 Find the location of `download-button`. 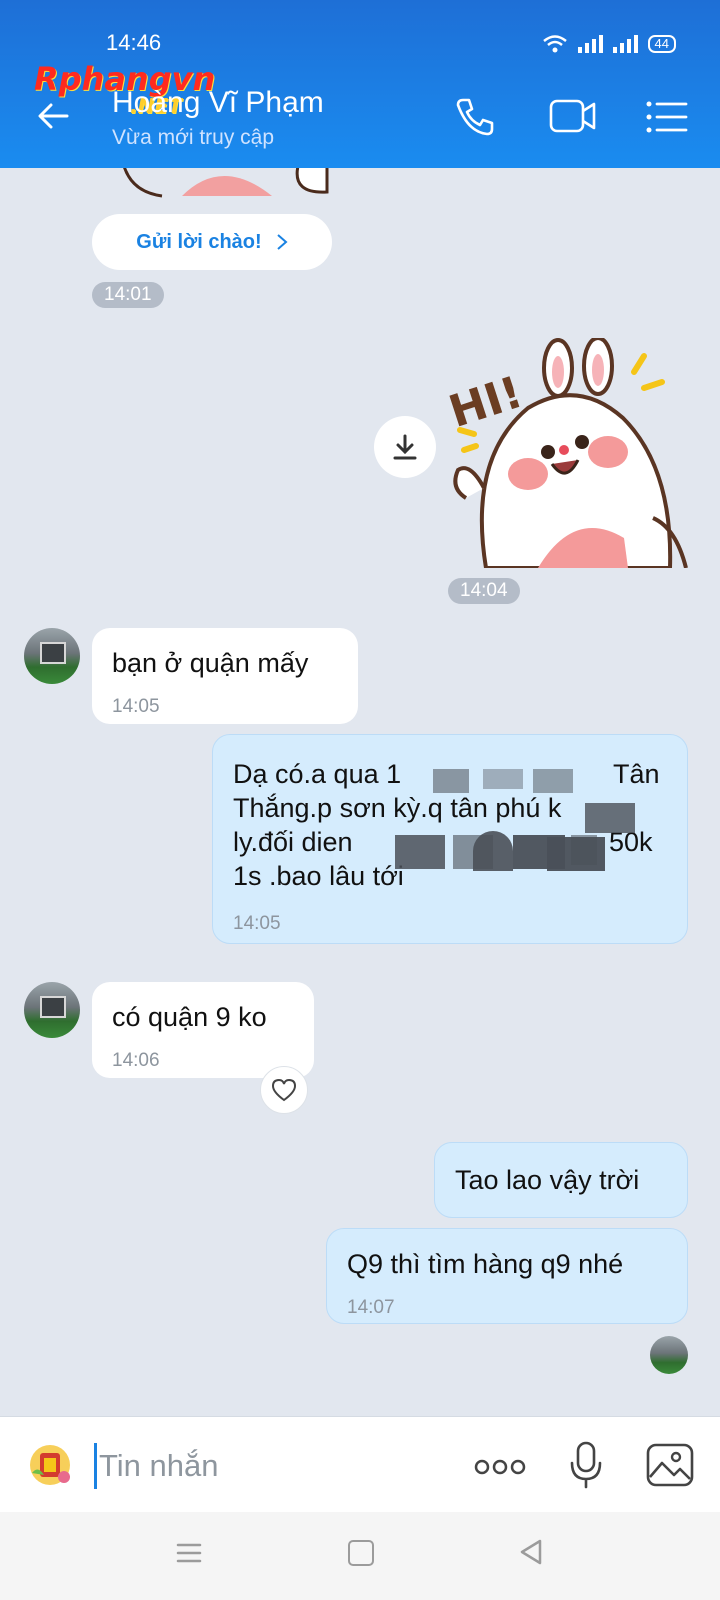

download-button is located at coordinates (405, 447).